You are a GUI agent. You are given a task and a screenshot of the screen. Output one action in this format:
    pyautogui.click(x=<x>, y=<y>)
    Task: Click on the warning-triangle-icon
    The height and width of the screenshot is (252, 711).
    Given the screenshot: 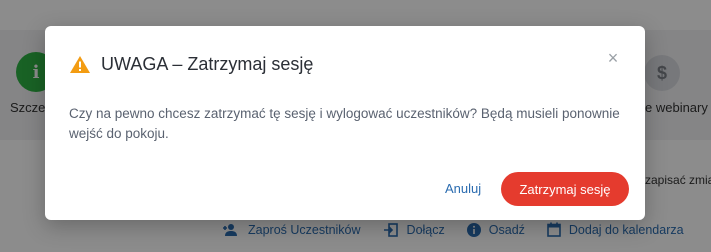 What is the action you would take?
    pyautogui.click(x=80, y=64)
    